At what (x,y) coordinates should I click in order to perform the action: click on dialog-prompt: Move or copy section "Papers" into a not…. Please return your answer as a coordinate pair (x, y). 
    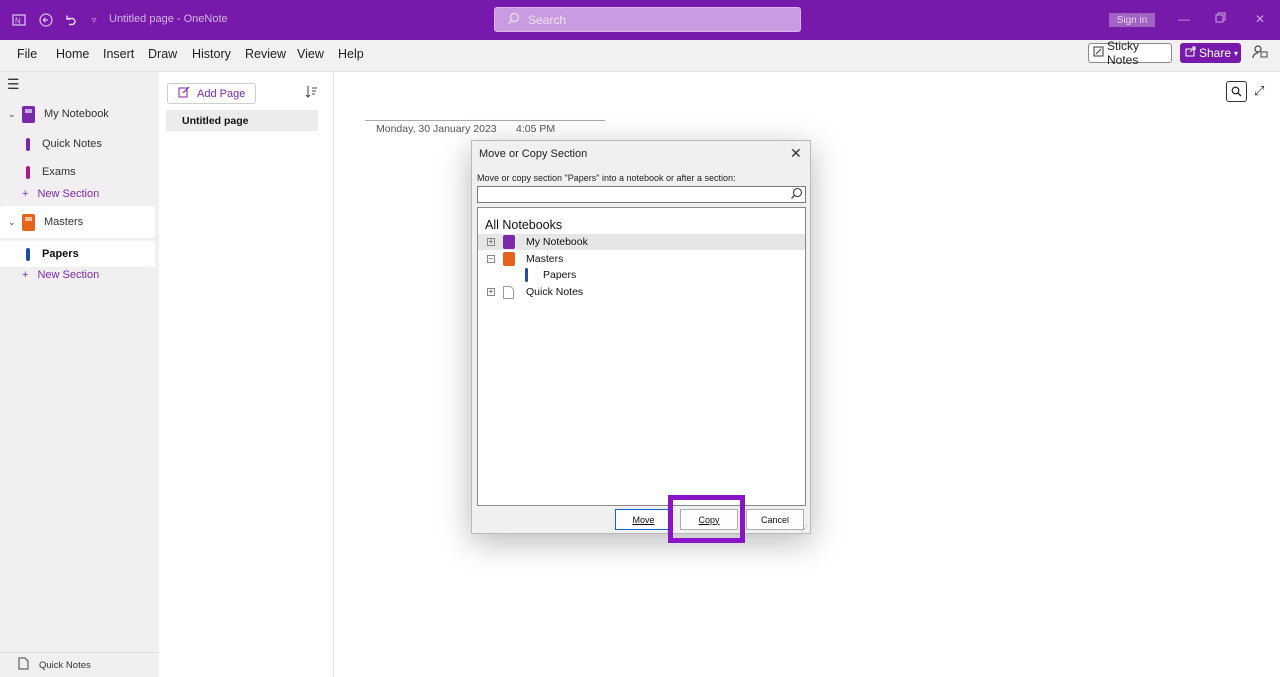
    Looking at the image, I should click on (606, 178).